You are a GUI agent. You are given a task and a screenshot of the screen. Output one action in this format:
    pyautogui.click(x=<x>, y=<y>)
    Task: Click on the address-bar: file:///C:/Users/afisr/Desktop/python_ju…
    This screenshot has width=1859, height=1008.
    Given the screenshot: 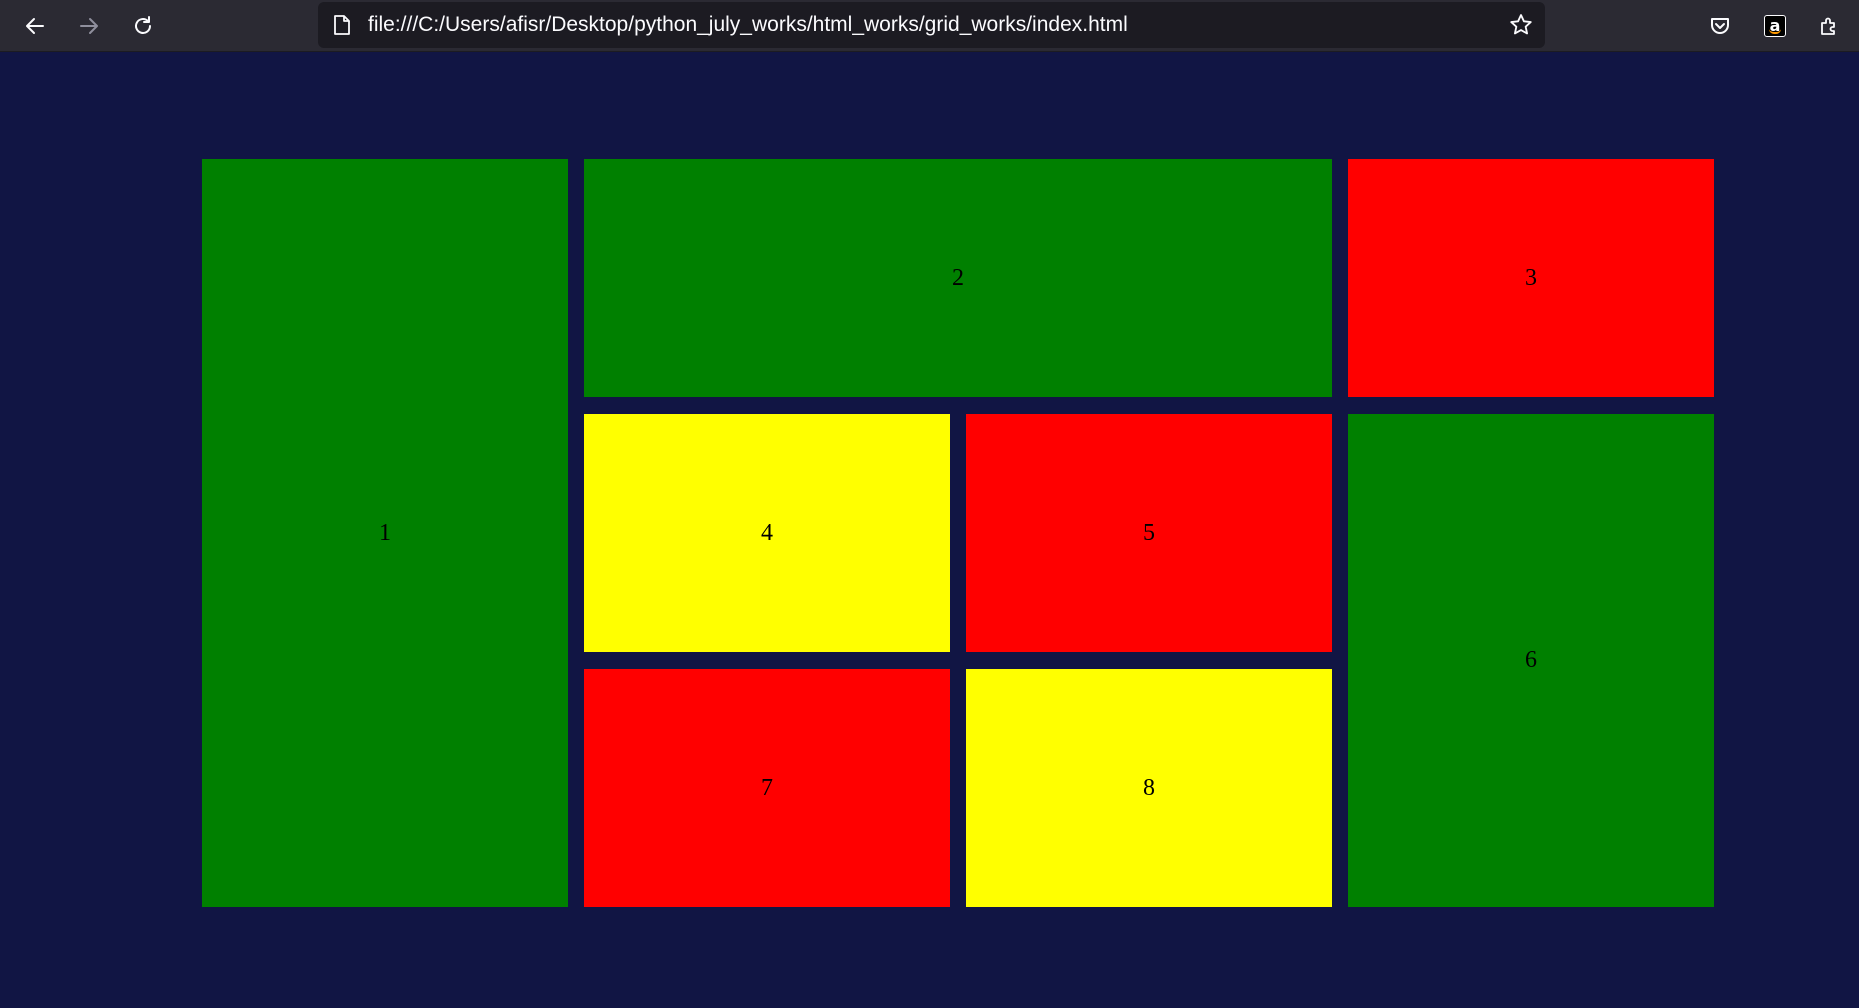 What is the action you would take?
    pyautogui.click(x=931, y=25)
    